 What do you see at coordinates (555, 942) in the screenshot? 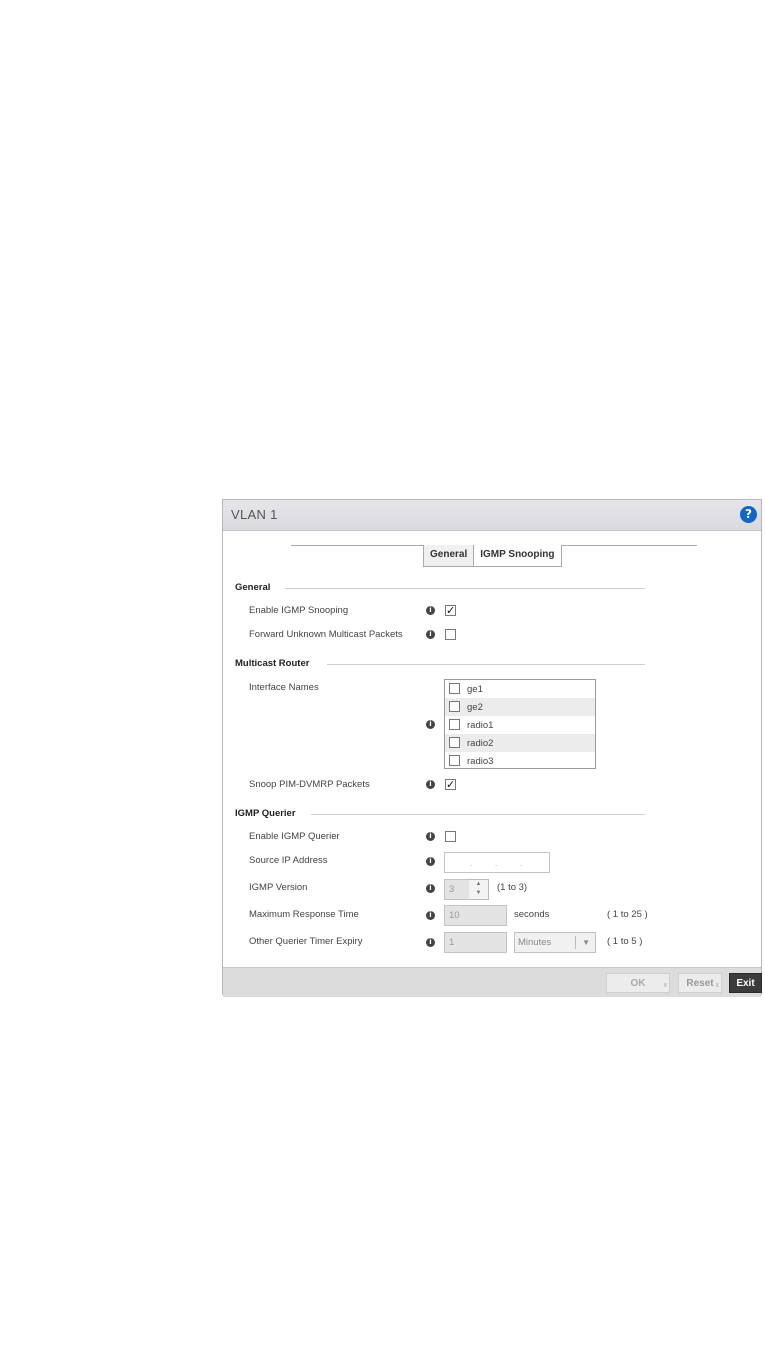
I see `other-querier-timer-unit-select: Minutes ▼` at bounding box center [555, 942].